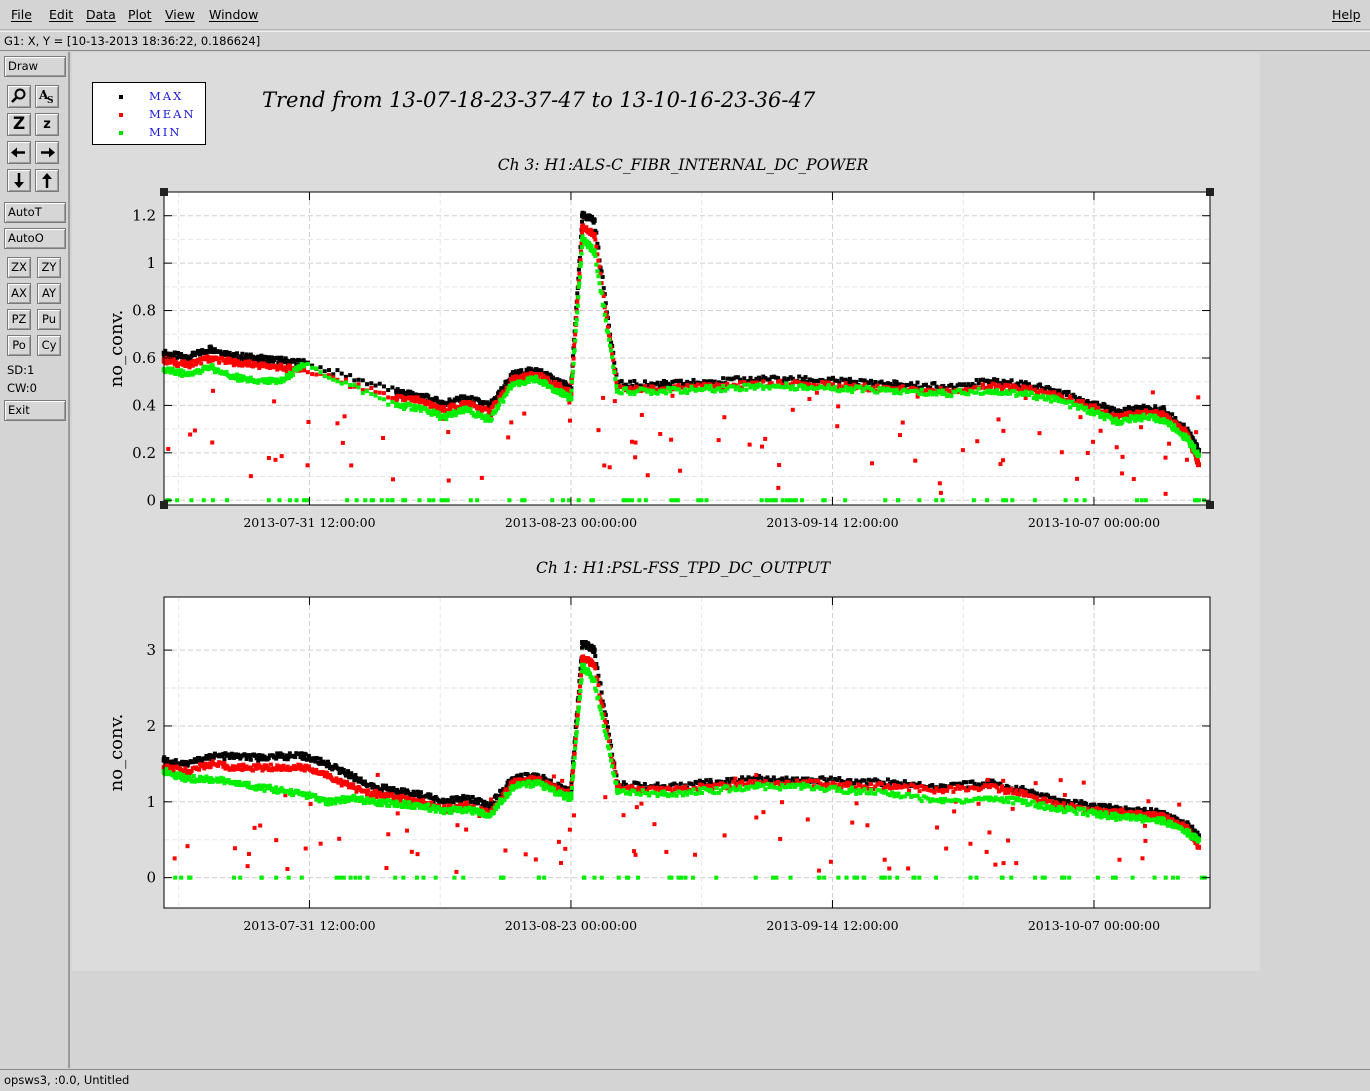 This screenshot has width=1370, height=1091. Describe the element at coordinates (571, 522) in the screenshot. I see `x-tick-label: 2013-08-23 00:00:00` at that location.